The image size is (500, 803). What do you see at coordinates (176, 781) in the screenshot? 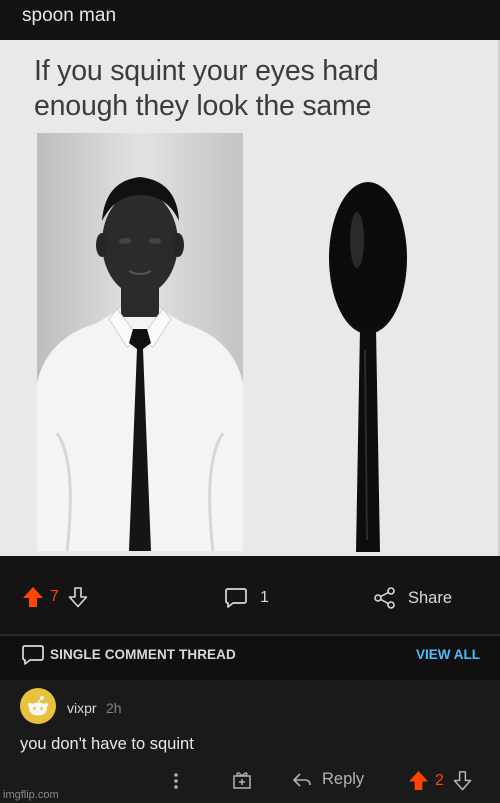
I see `more-options-icon` at bounding box center [176, 781].